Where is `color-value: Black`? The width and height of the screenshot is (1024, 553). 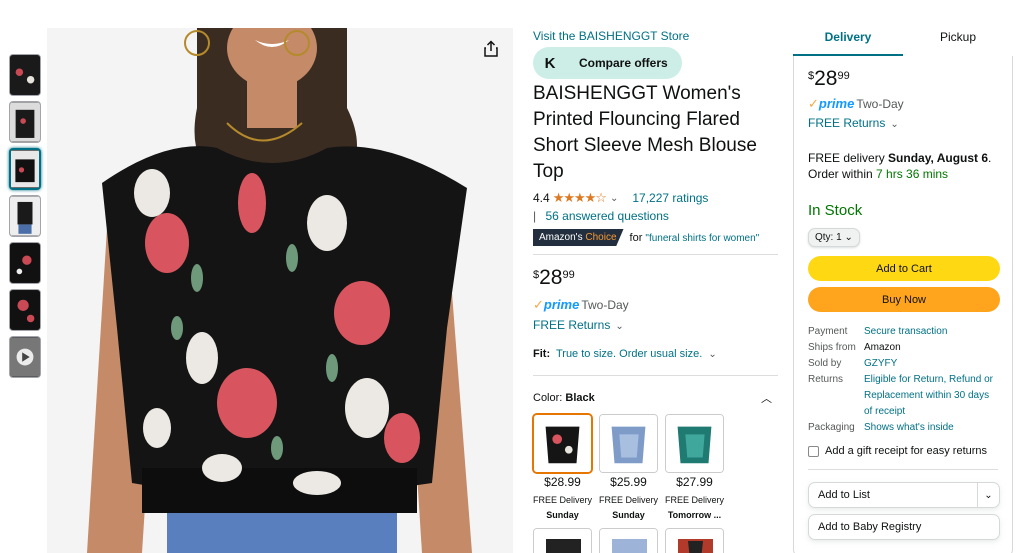 color-value: Black is located at coordinates (580, 398).